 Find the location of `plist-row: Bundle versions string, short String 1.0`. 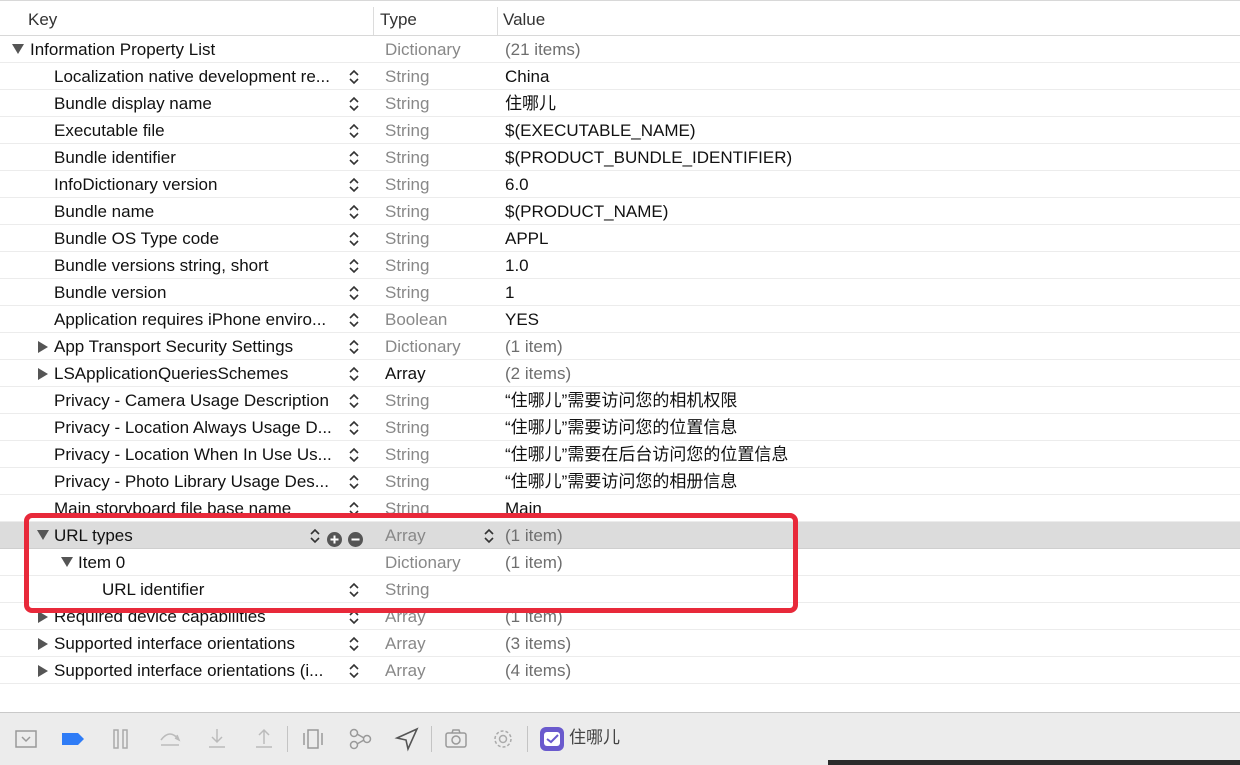

plist-row: Bundle versions string, short String 1.0 is located at coordinates (620, 265).